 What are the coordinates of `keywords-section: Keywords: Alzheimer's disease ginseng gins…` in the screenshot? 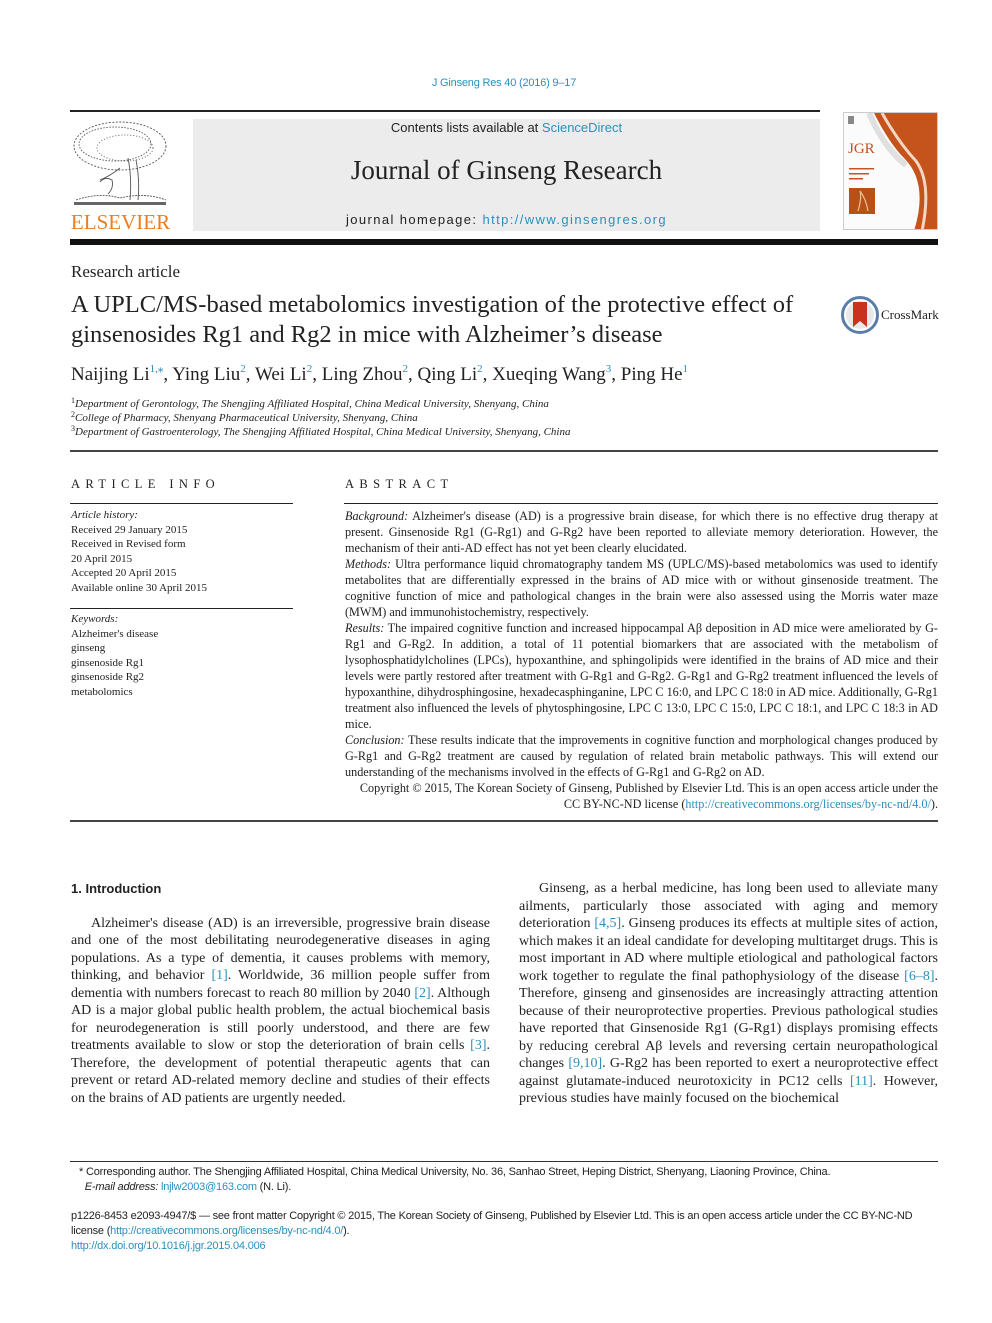 It's located at (114, 655).